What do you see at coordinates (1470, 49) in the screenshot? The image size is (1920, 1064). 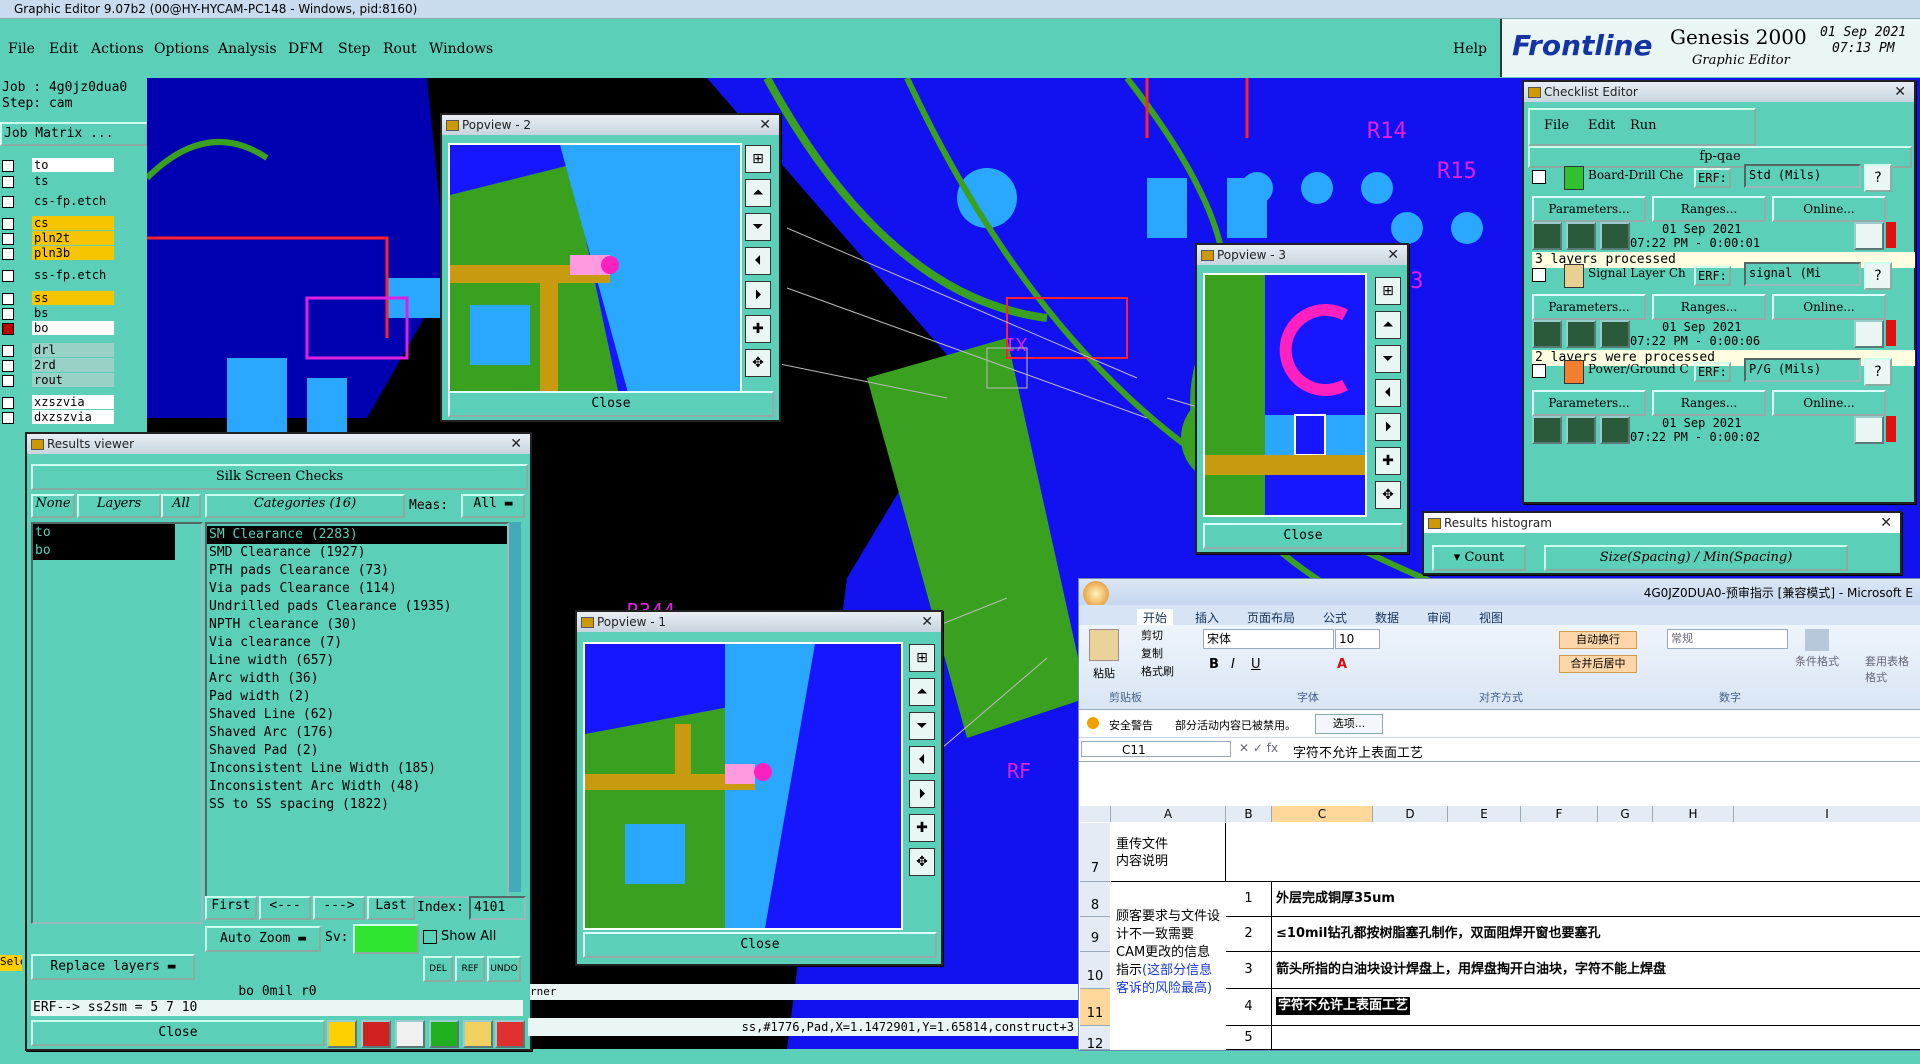 I see `menu-help: Help` at bounding box center [1470, 49].